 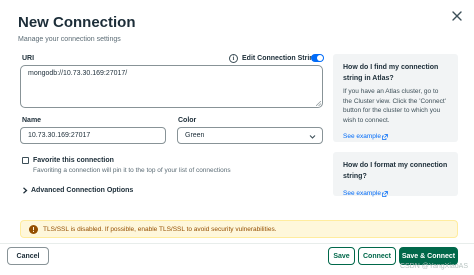 What do you see at coordinates (280, 58) in the screenshot?
I see `edit-connection-string-label: Edit Connection String` at bounding box center [280, 58].